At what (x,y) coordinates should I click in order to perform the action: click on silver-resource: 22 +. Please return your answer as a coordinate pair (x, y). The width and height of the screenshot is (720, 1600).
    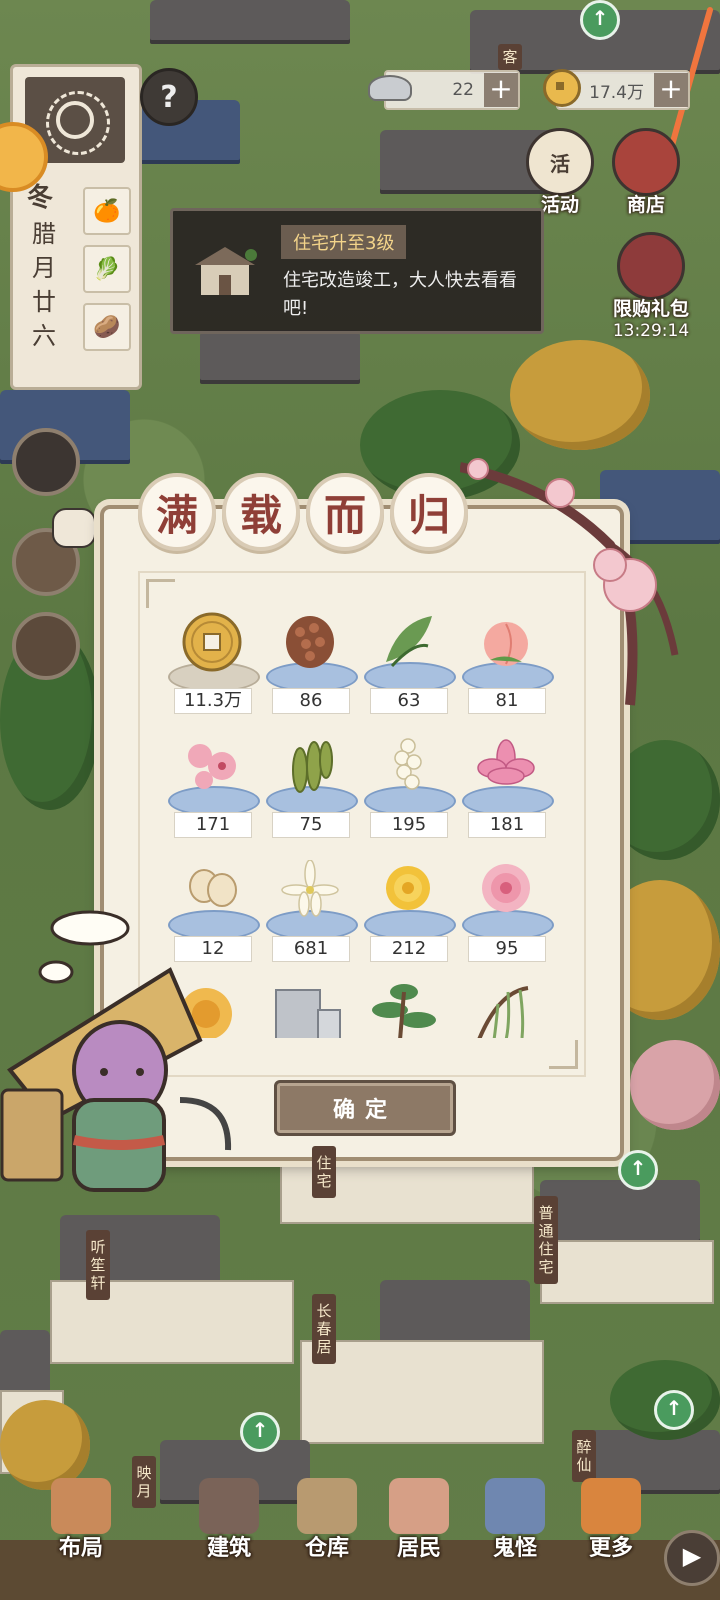
    Looking at the image, I should click on (444, 90).